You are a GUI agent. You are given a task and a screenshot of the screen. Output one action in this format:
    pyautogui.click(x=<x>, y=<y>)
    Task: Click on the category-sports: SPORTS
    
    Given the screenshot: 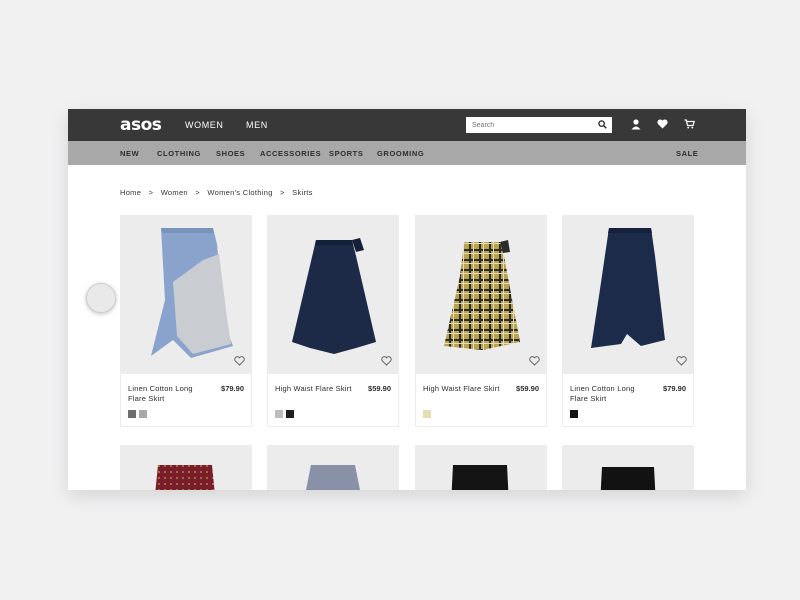 What is the action you would take?
    pyautogui.click(x=346, y=153)
    